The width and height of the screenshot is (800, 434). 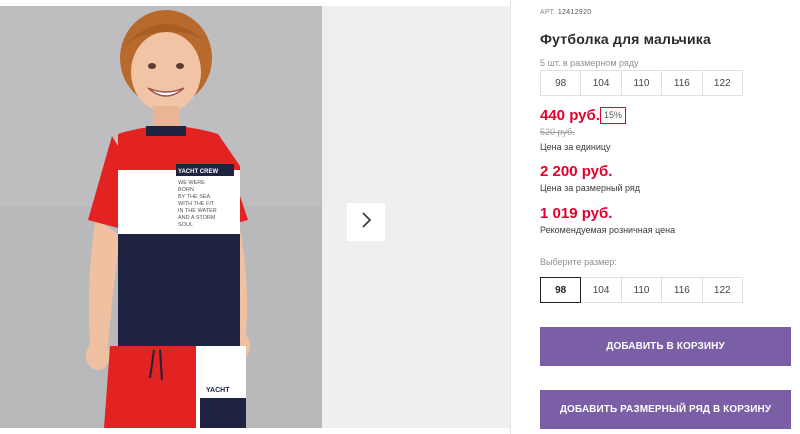 I want to click on size-option-104: 104, so click(x=601, y=290).